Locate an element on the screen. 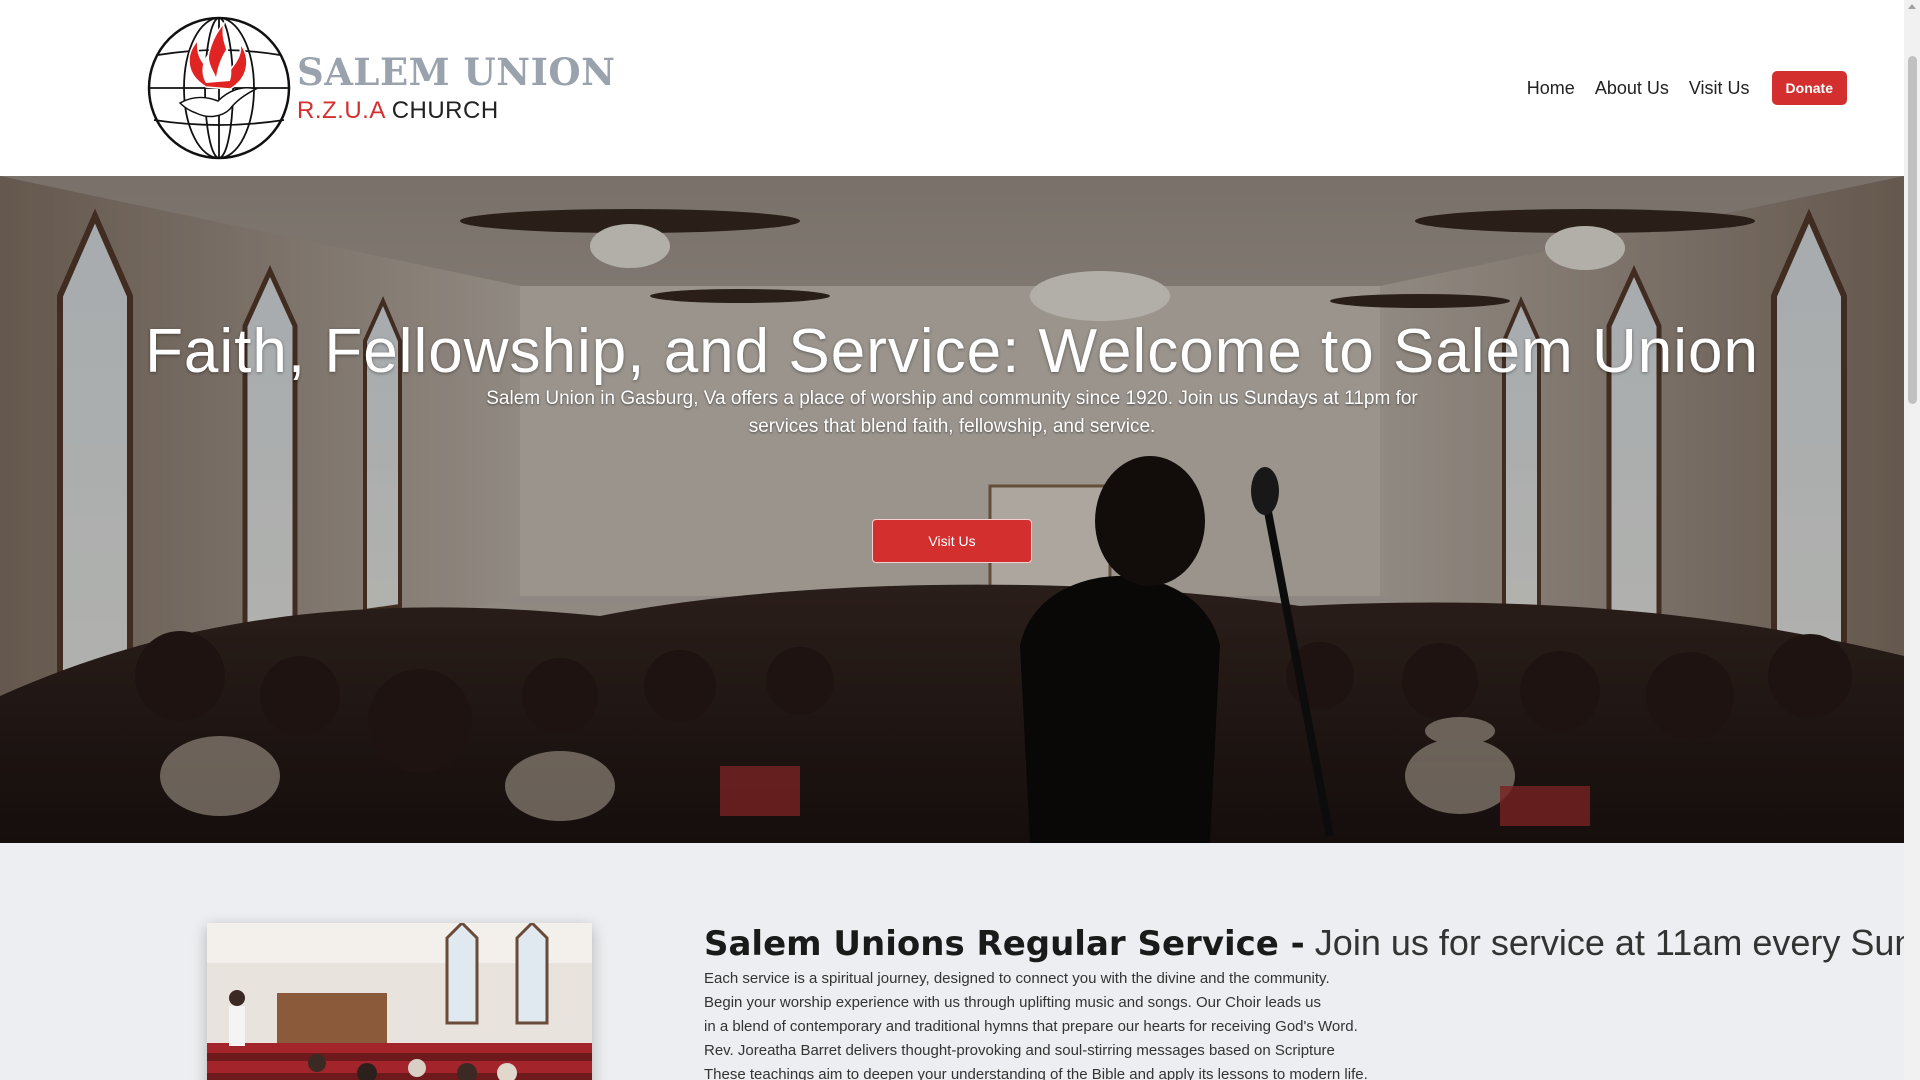  main-nav: Home About Us Visit Us Donate is located at coordinates (1687, 88).